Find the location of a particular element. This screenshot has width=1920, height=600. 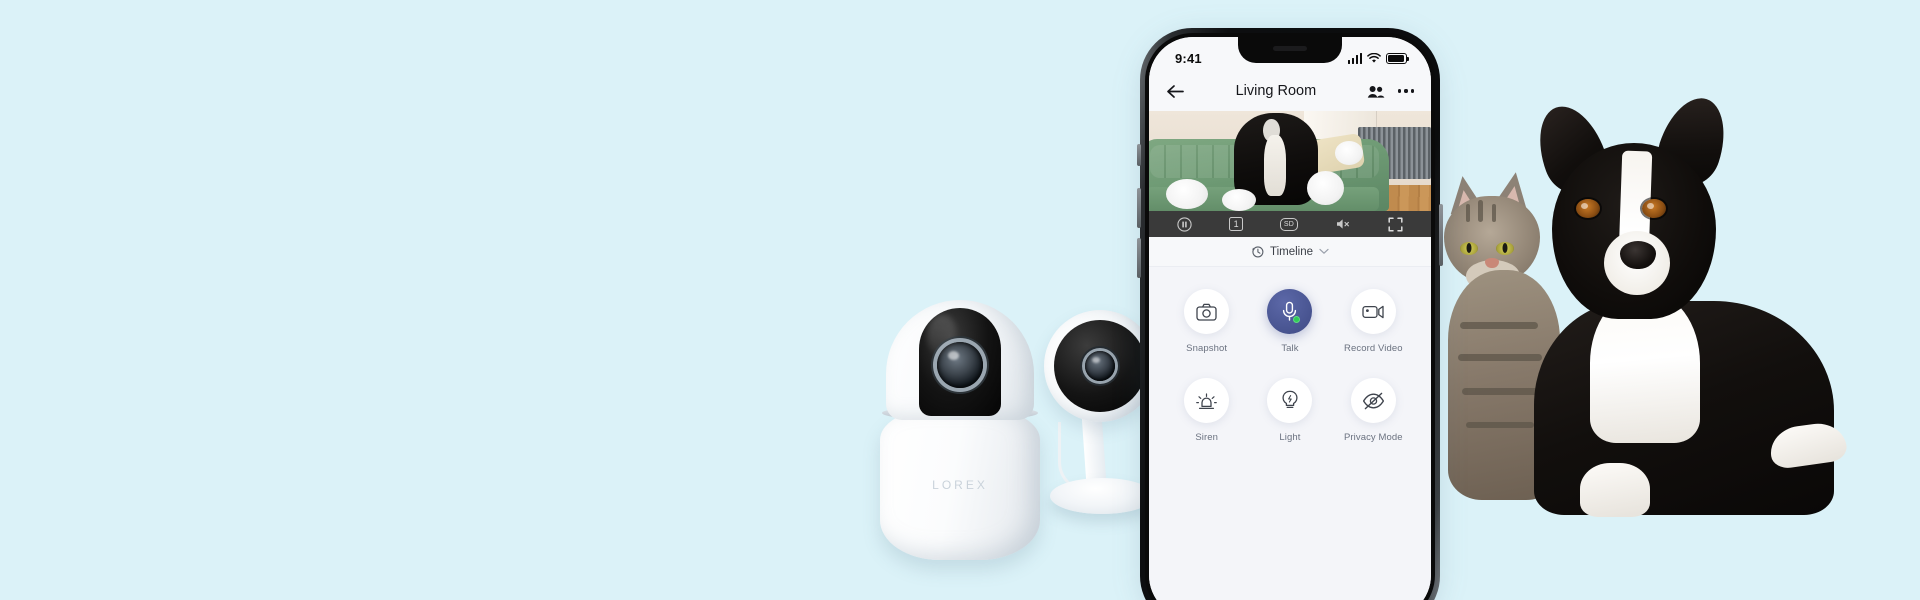

chevron-down-icon is located at coordinates (1324, 251).